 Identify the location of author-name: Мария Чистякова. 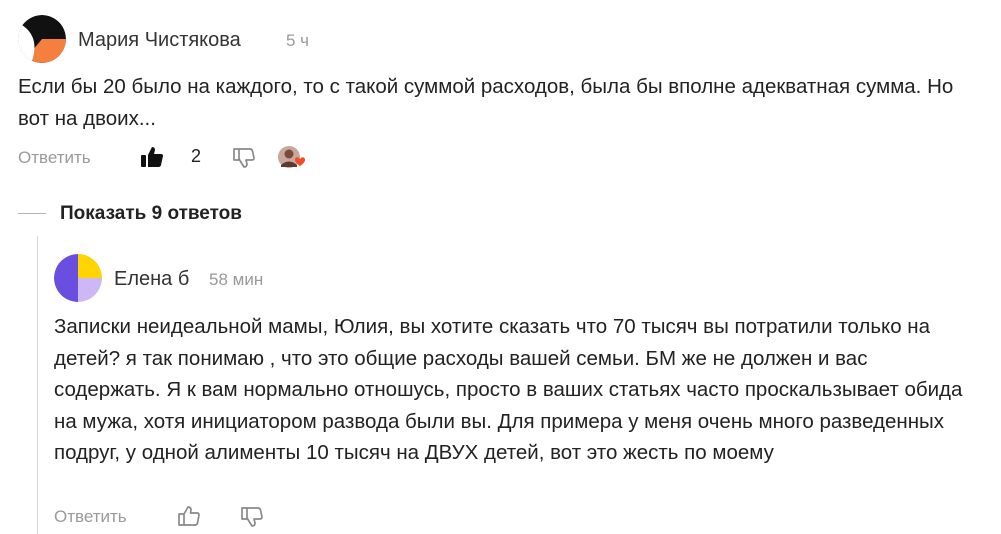
(159, 40).